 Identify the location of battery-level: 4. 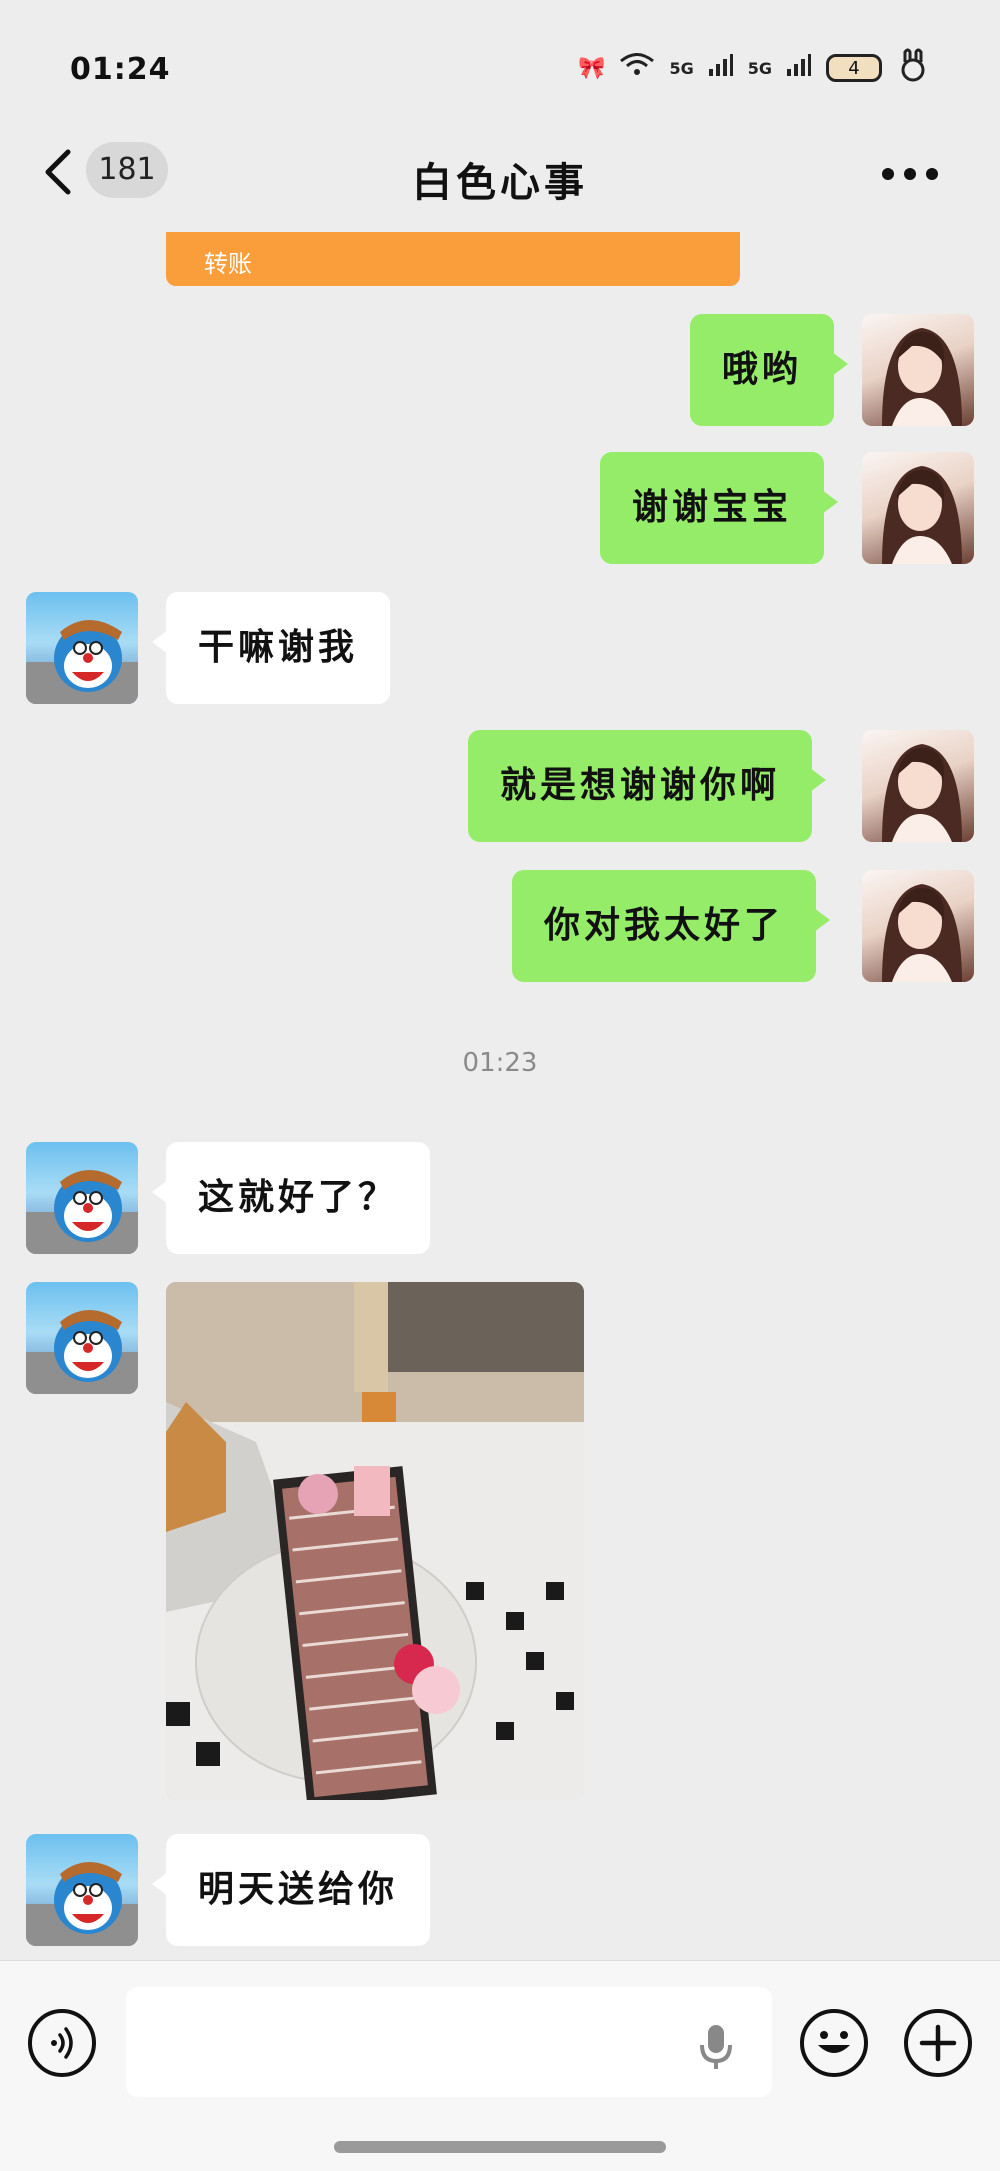
(854, 68).